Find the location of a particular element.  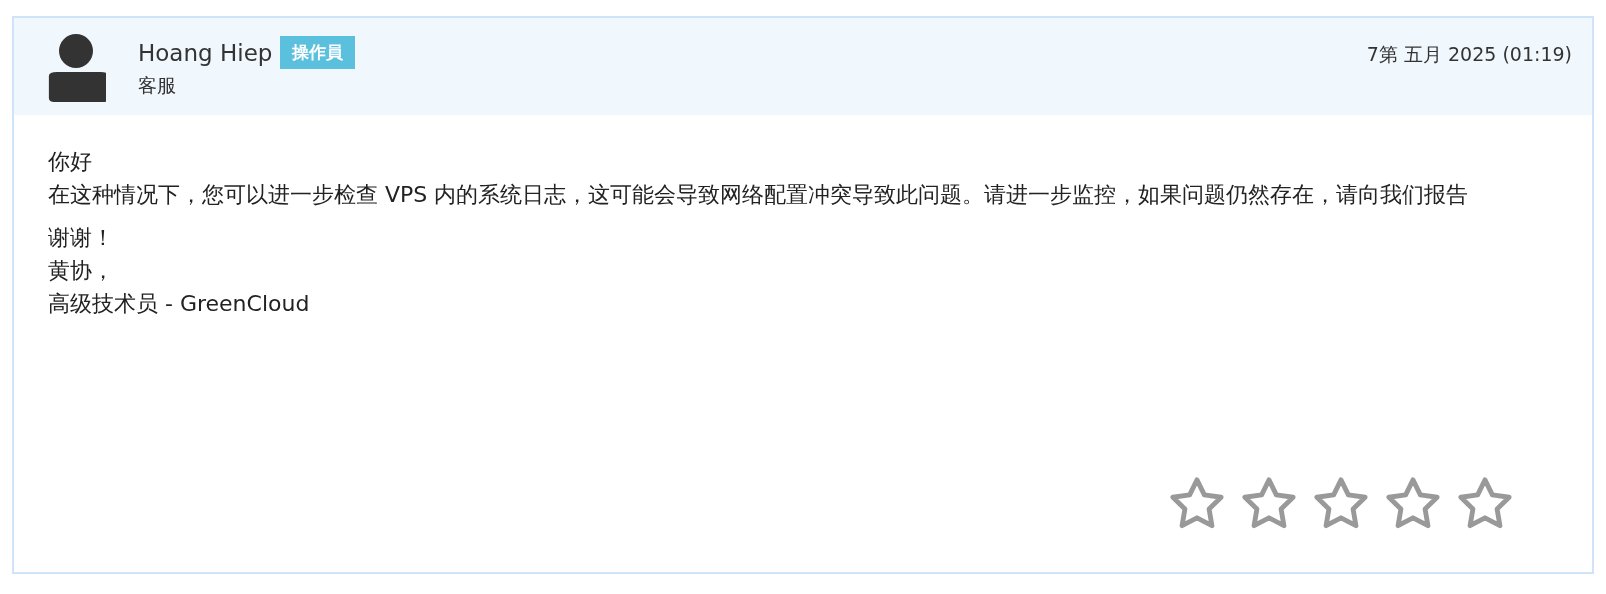

post-date: 7第 五月 2025 (01:19) is located at coordinates (1469, 54).